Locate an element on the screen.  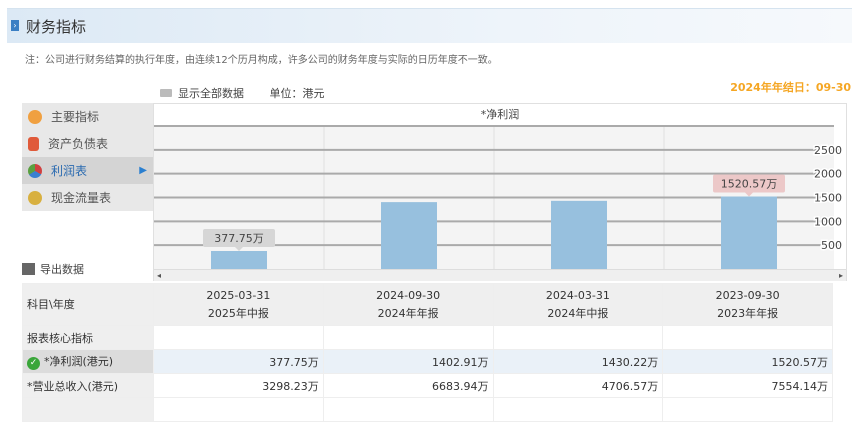
cell: 1402.91万 is located at coordinates (408, 361).